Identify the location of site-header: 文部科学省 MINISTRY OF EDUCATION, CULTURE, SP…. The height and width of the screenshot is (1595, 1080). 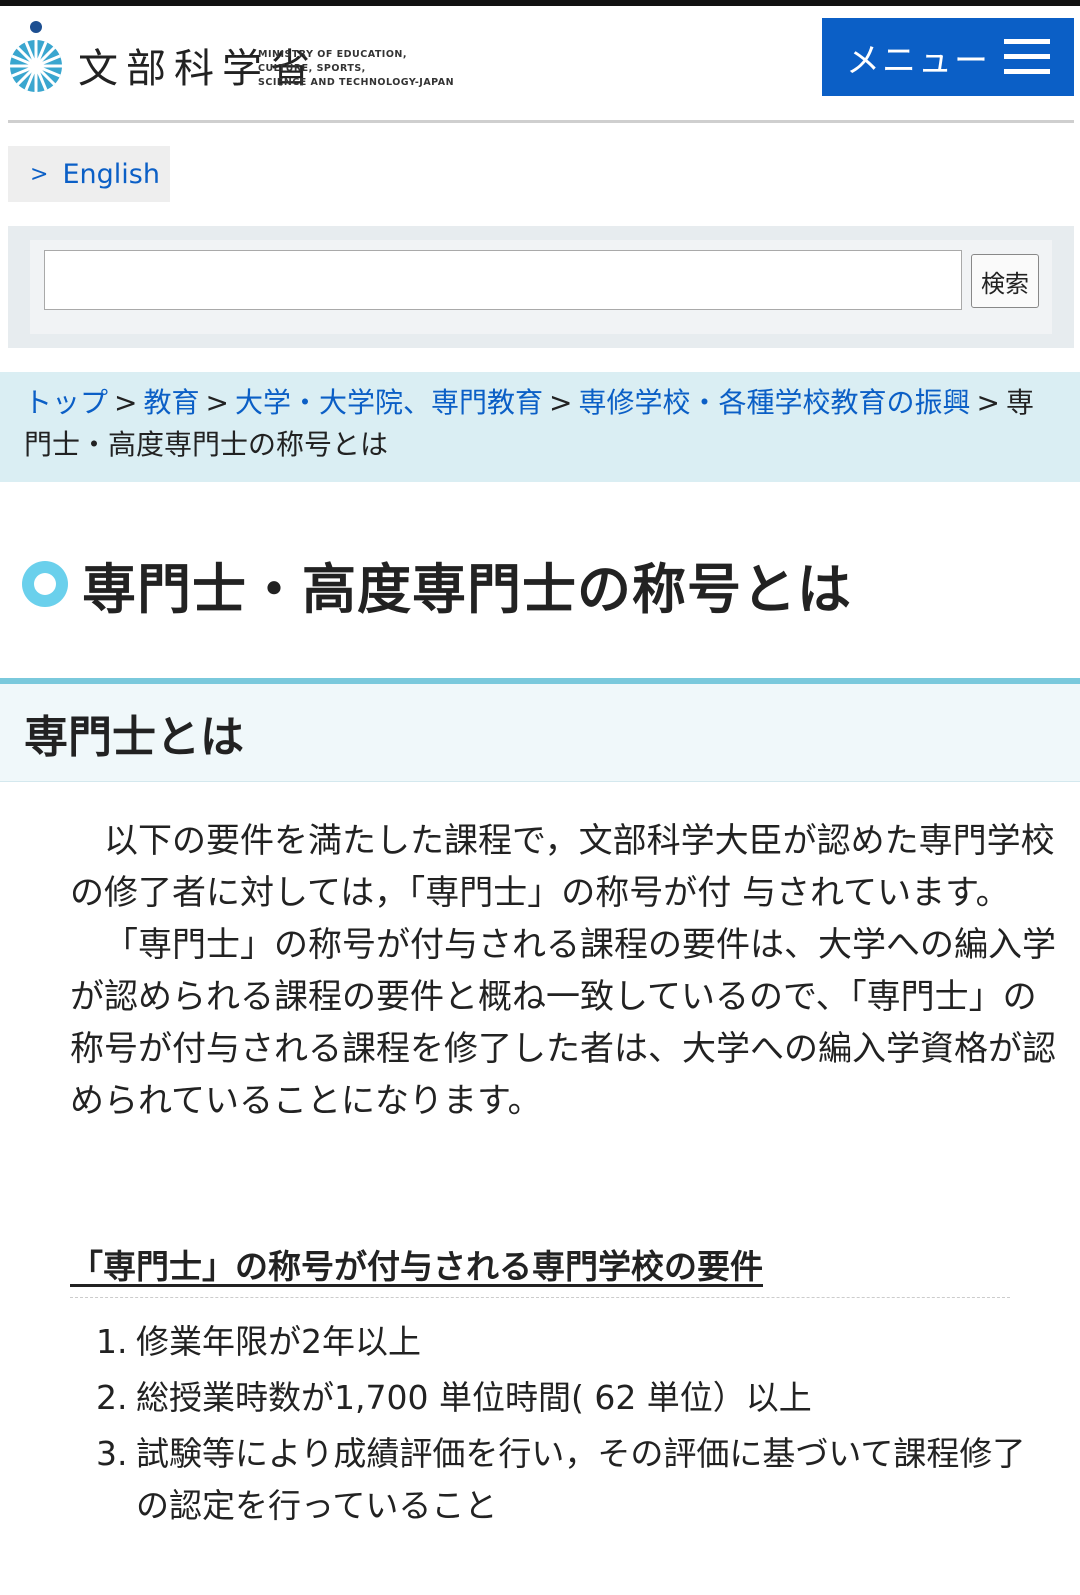
(540, 64).